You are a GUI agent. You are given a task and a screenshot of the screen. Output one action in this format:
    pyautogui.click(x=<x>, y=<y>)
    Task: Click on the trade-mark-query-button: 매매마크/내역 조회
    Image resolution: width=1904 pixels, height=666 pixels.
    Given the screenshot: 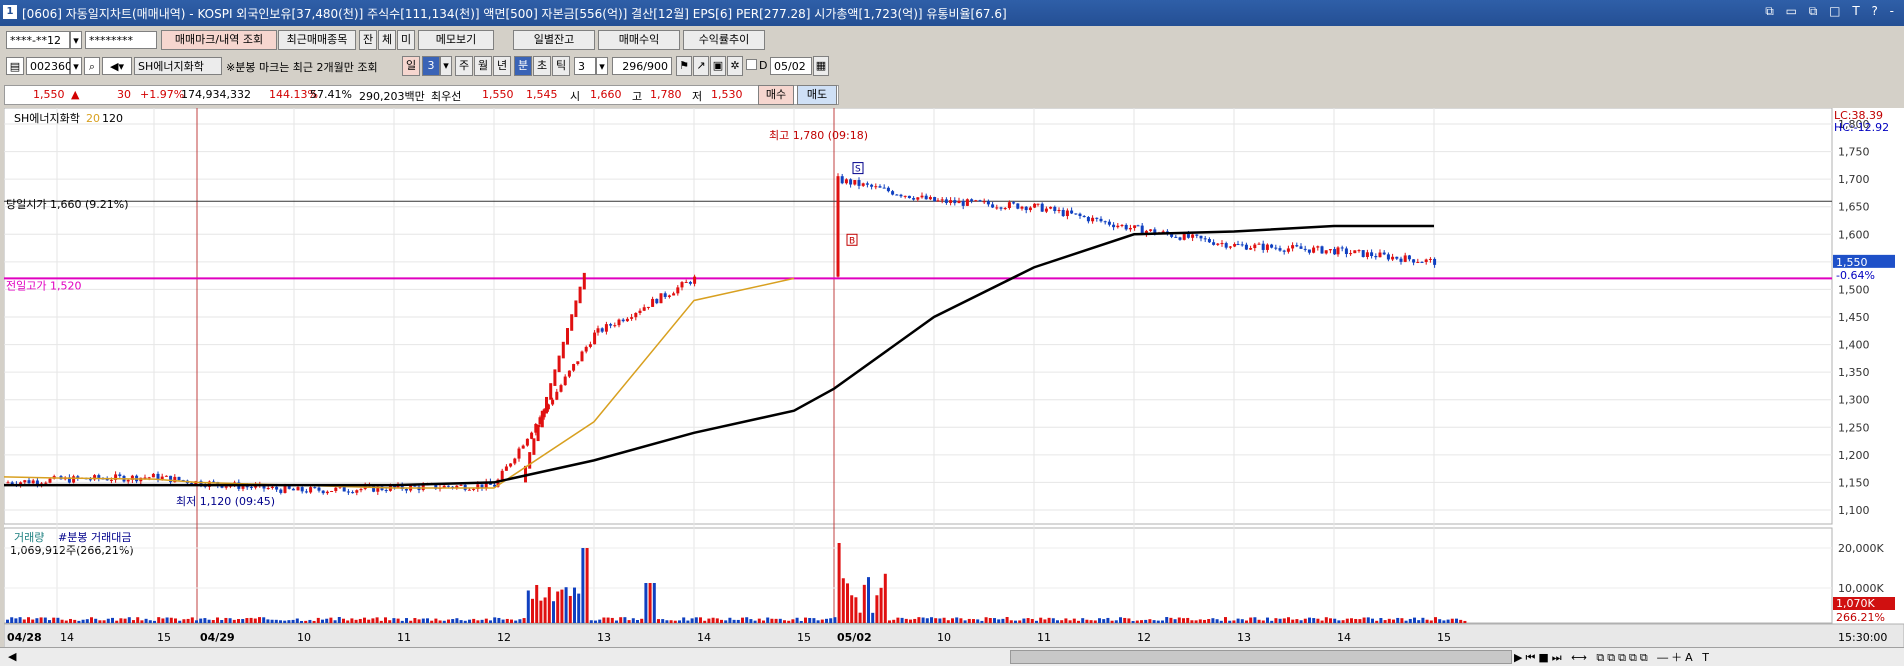 What is the action you would take?
    pyautogui.click(x=219, y=40)
    